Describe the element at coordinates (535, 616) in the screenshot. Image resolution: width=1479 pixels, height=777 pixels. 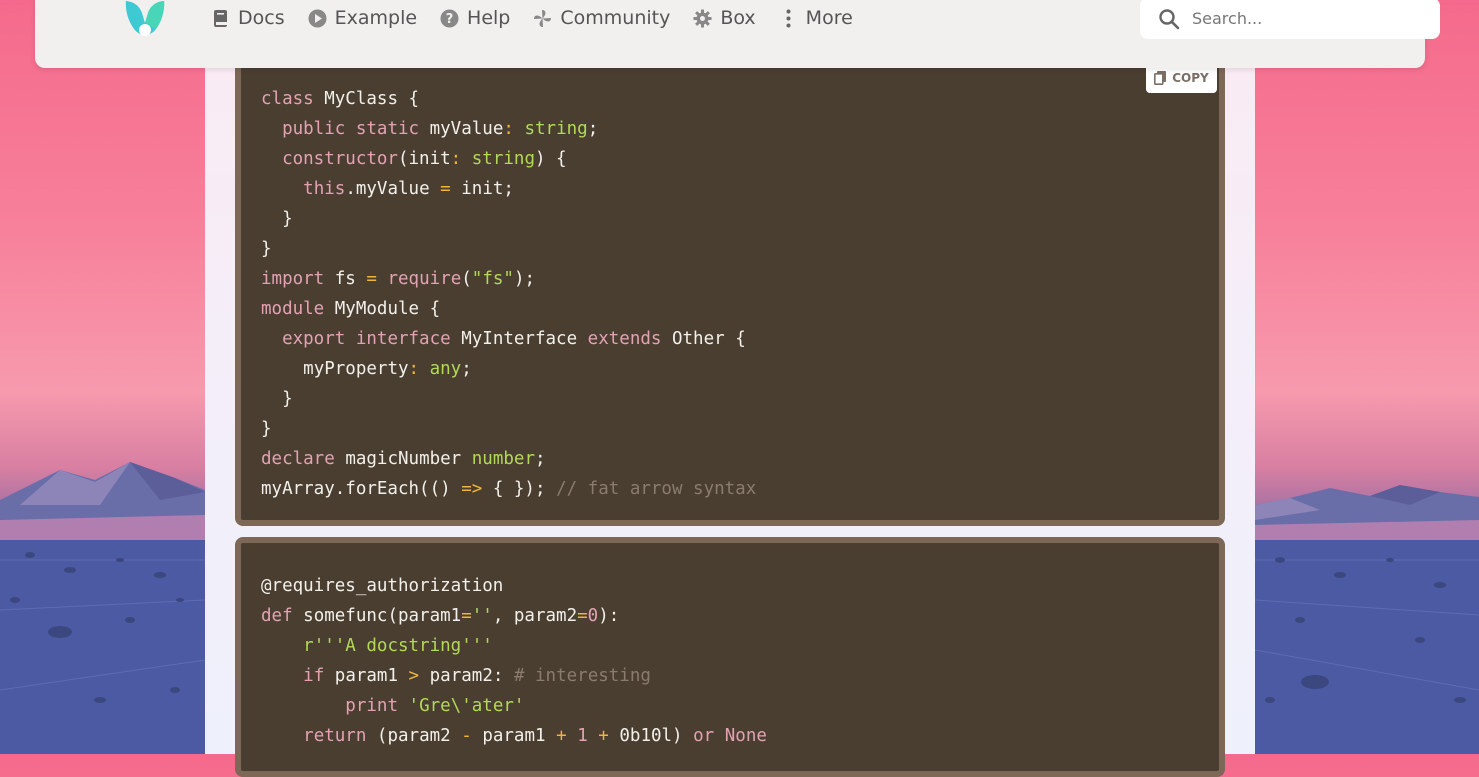
I see `code-token: , param2` at that location.